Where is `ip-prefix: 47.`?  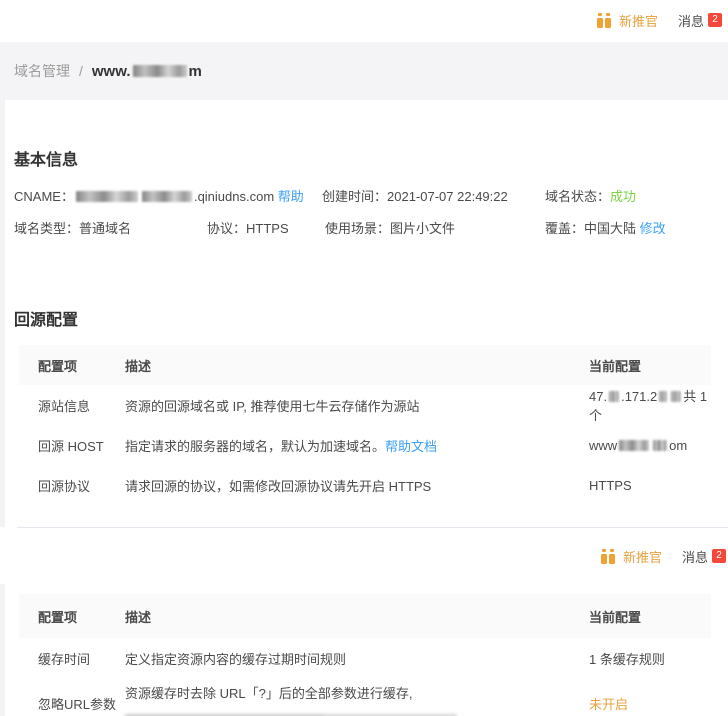 ip-prefix: 47. is located at coordinates (598, 396).